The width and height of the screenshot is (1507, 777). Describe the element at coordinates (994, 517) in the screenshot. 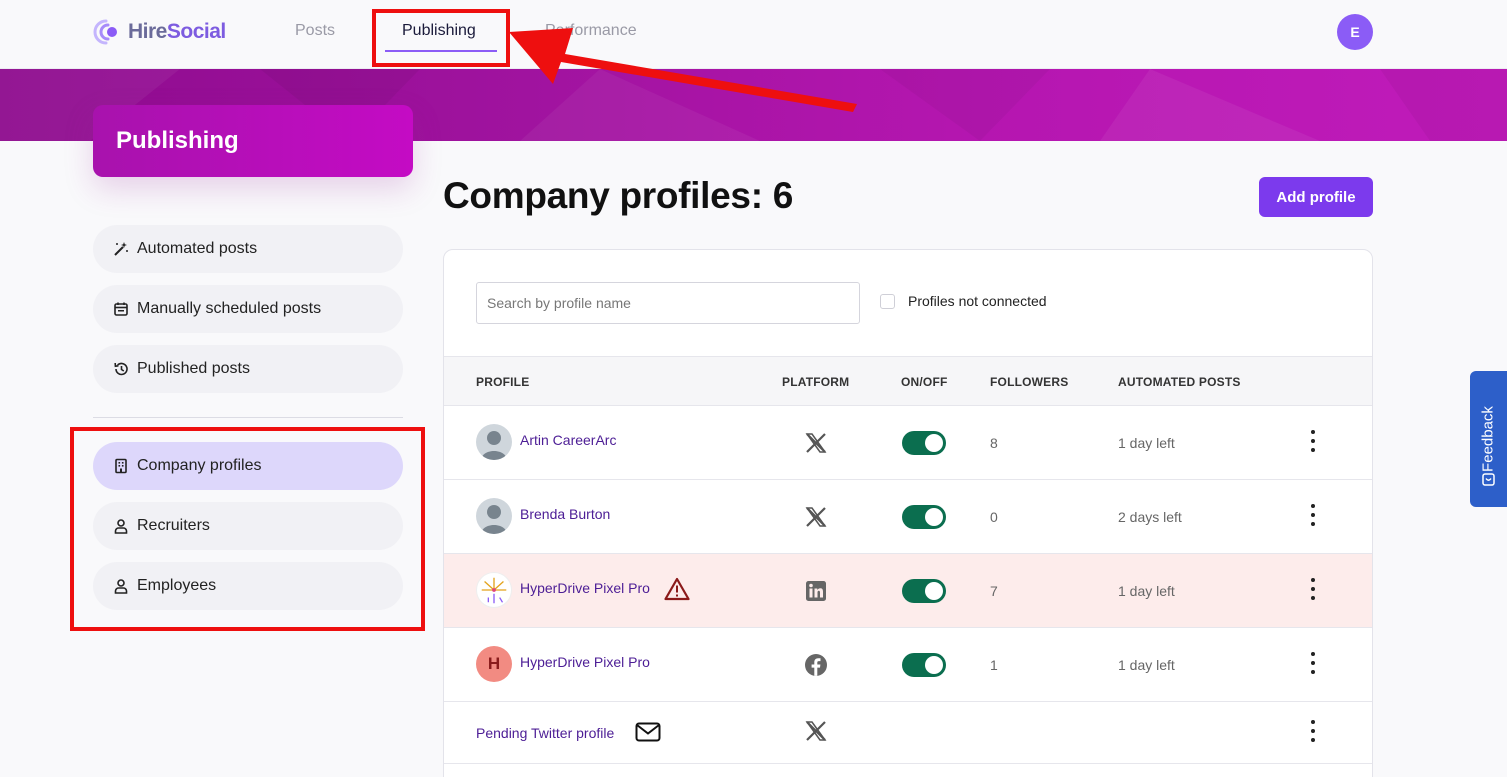

I see `followers-count: 0` at that location.